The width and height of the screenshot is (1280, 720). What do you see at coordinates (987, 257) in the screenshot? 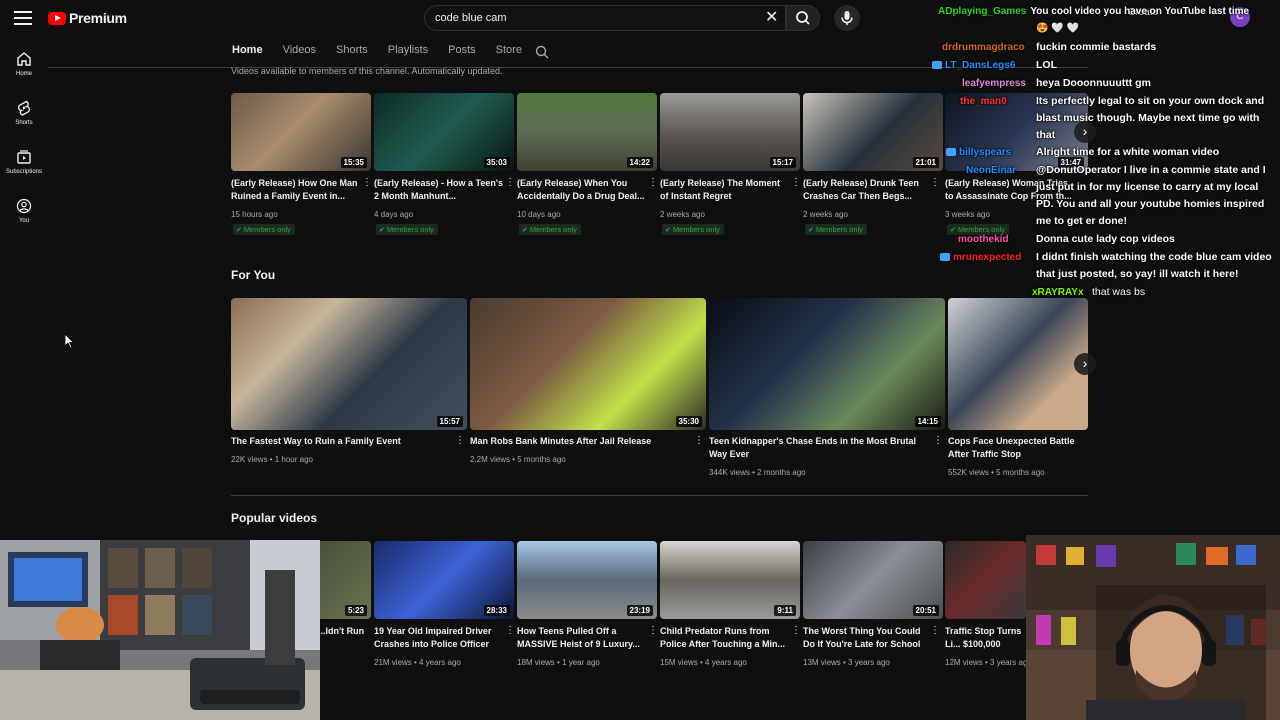
I see `chat-username-text: mrunexpected` at bounding box center [987, 257].